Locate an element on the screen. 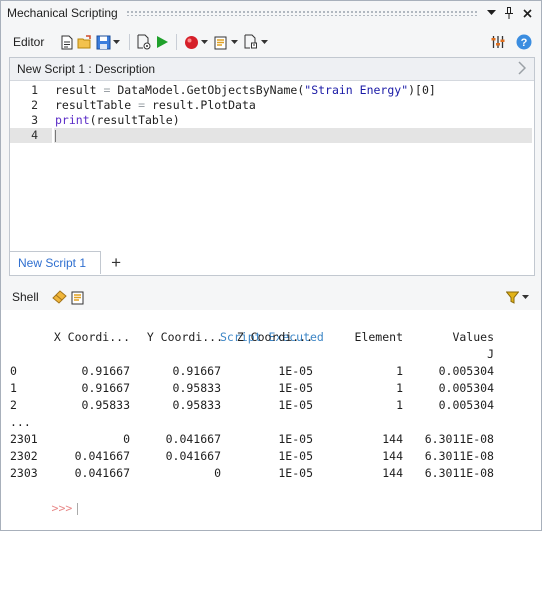 The image size is (542, 601). pin-icon is located at coordinates (509, 13).